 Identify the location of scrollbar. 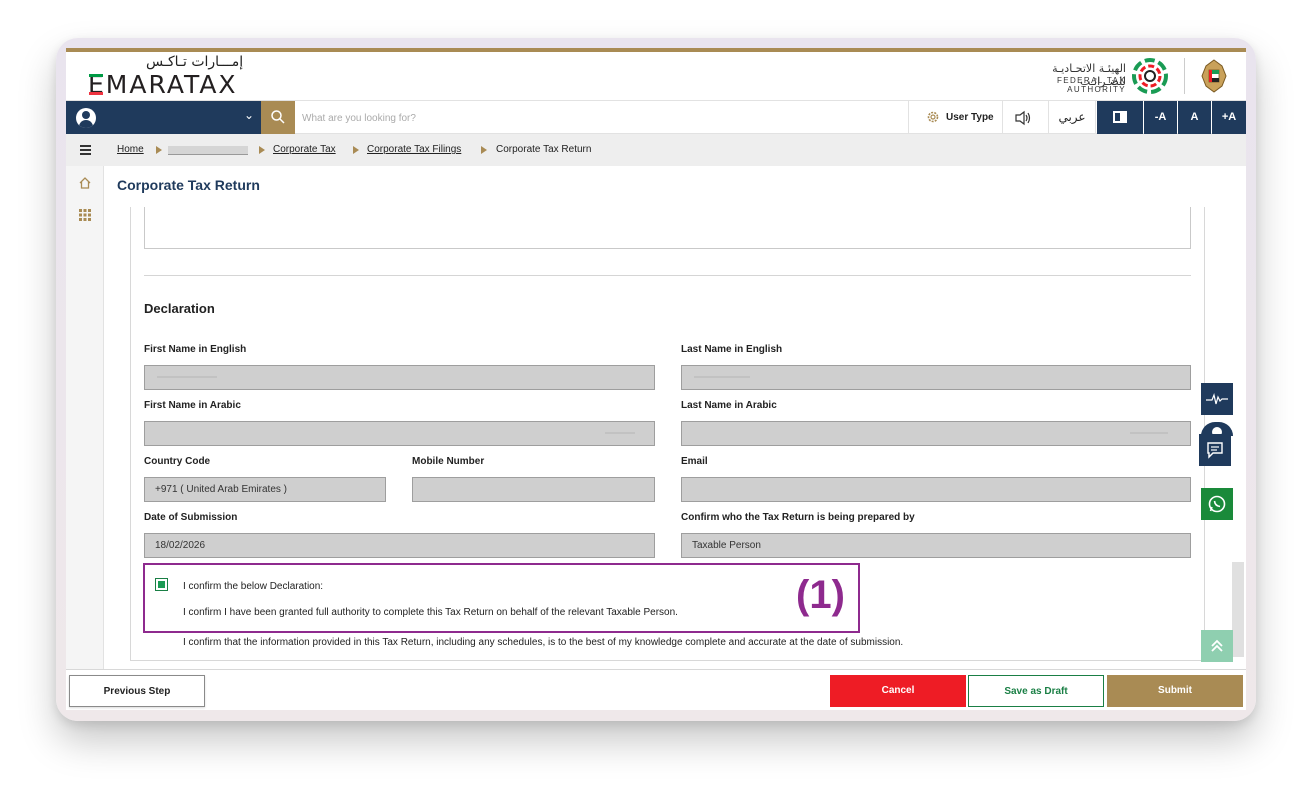
(1238, 609).